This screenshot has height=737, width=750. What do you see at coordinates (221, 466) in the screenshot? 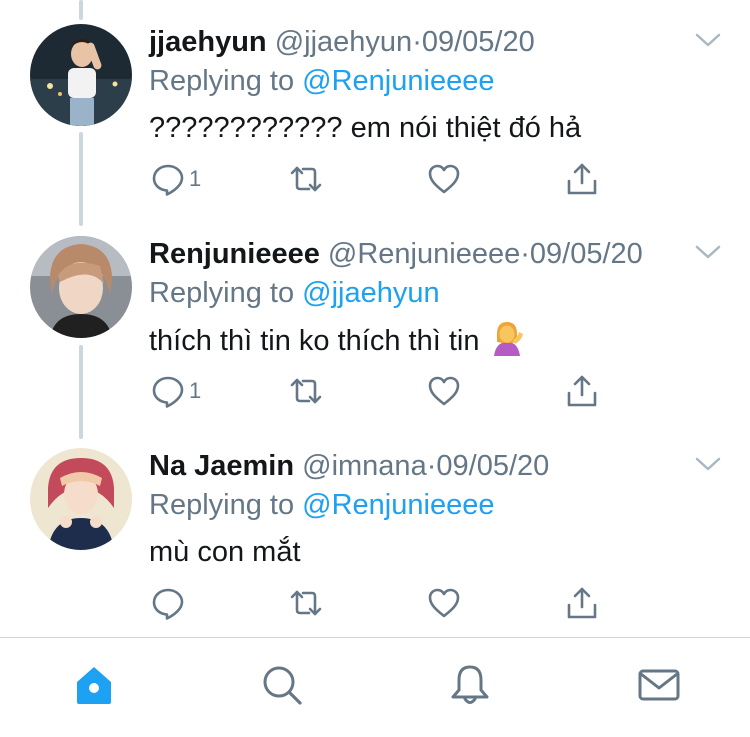
I see `display-name: Na Jaemin` at bounding box center [221, 466].